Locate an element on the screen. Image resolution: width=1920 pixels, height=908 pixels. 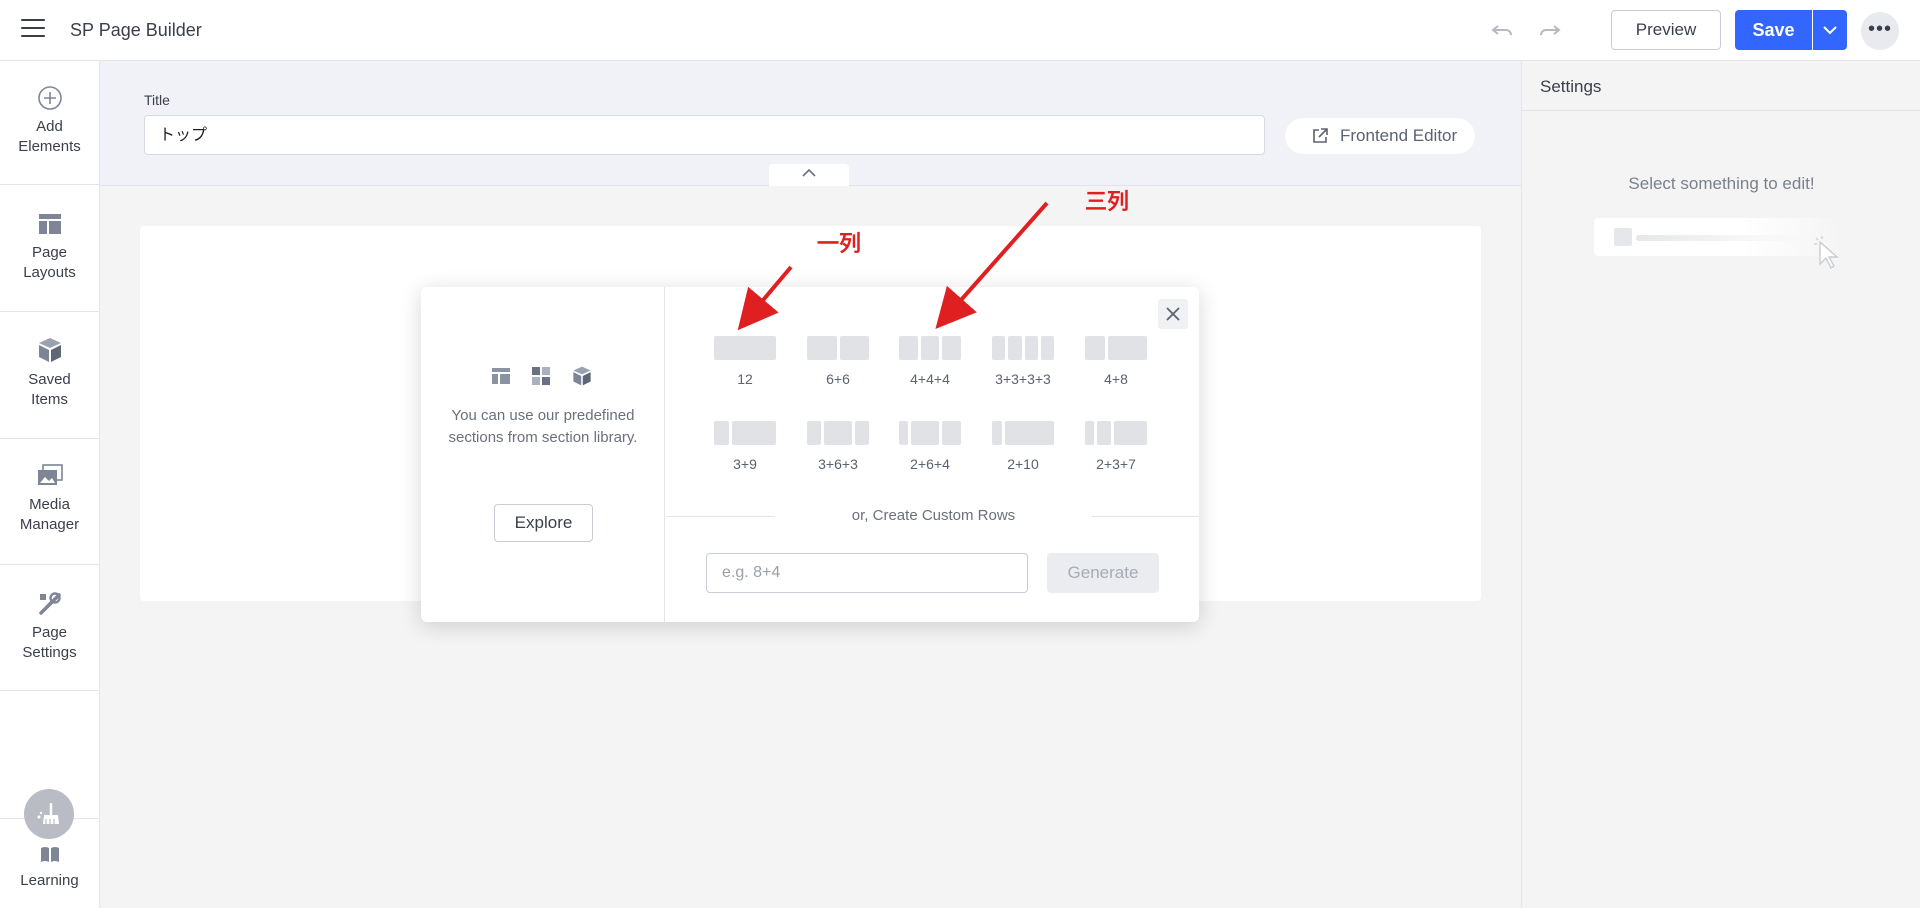
save-options-button is located at coordinates (1830, 30).